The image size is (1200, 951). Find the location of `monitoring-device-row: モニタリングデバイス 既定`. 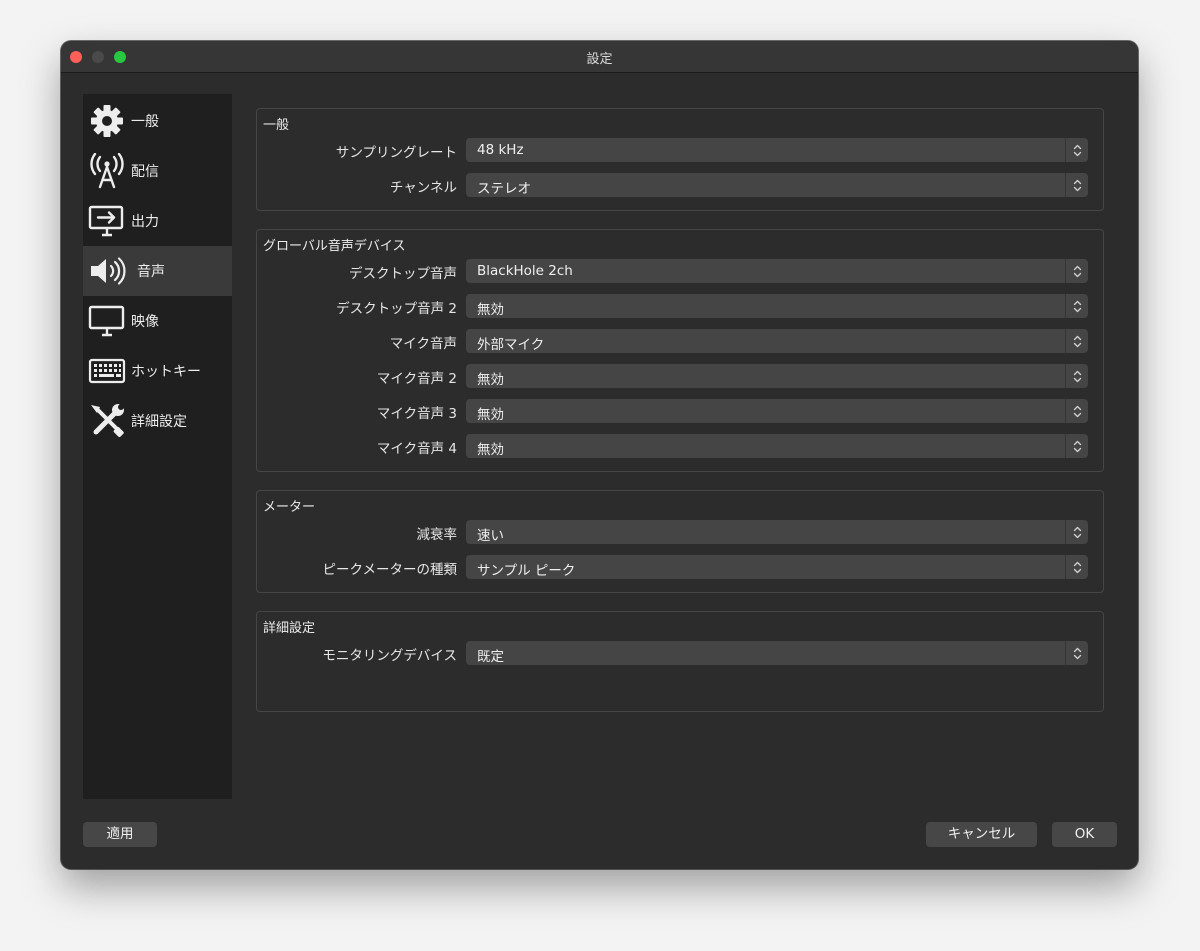

monitoring-device-row: モニタリングデバイス 既定 is located at coordinates (680, 653).